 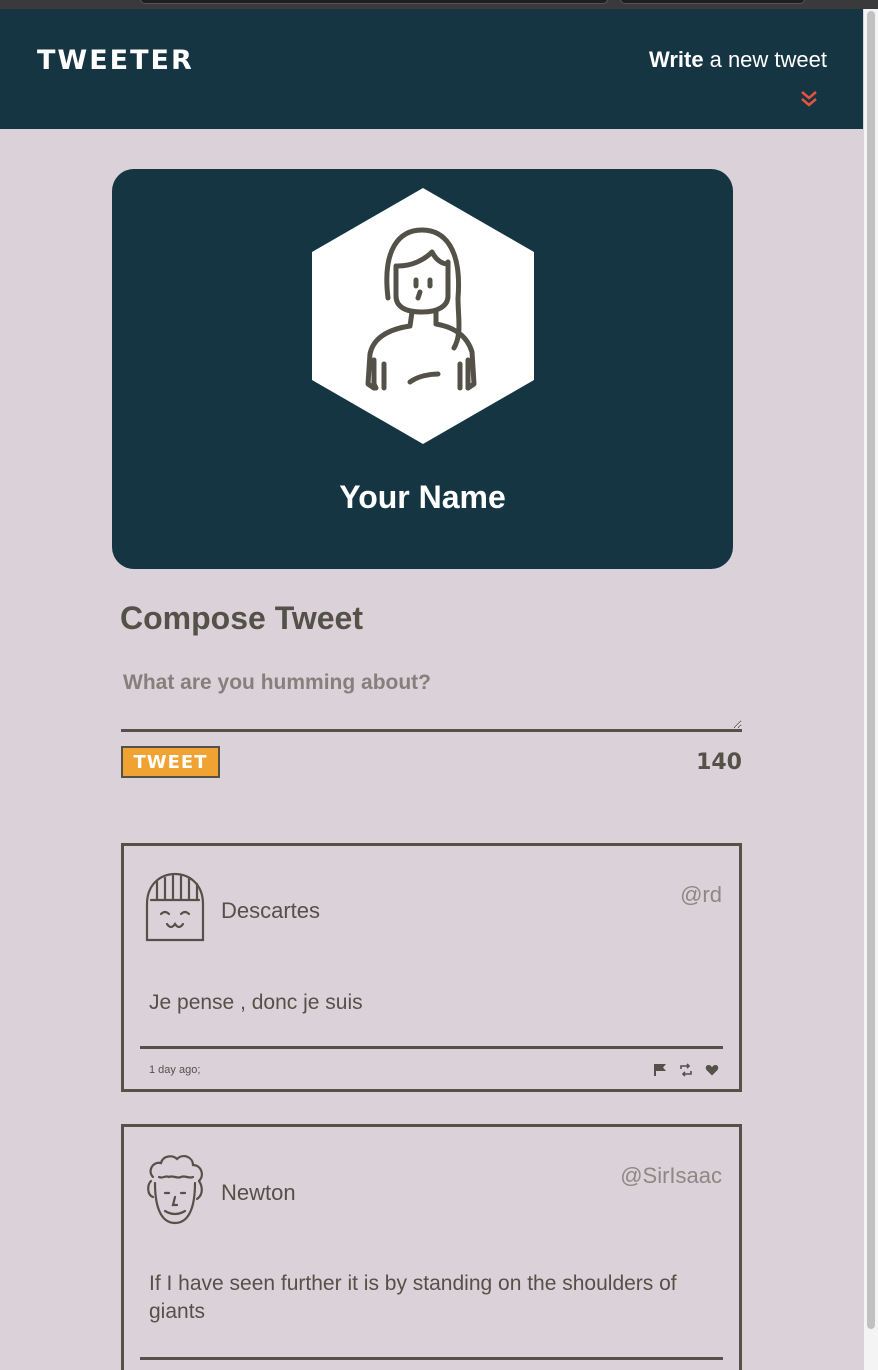 I want to click on tweet-author: Descartes, so click(x=271, y=910).